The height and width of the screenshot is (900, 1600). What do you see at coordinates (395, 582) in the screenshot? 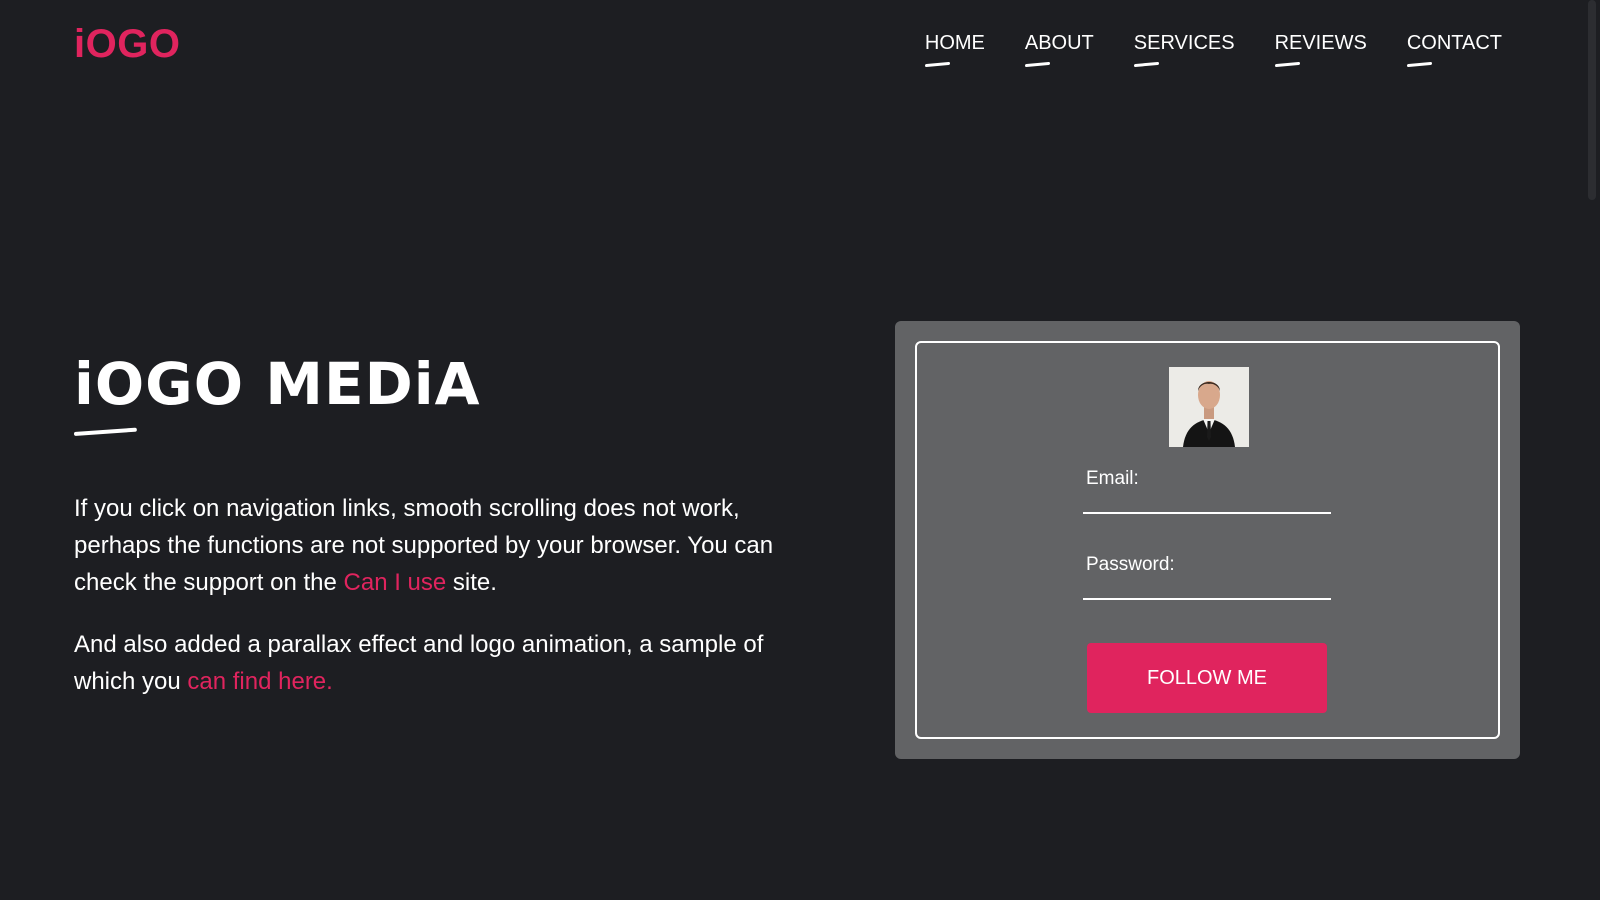
I see `can-i-use-link: Can I use` at bounding box center [395, 582].